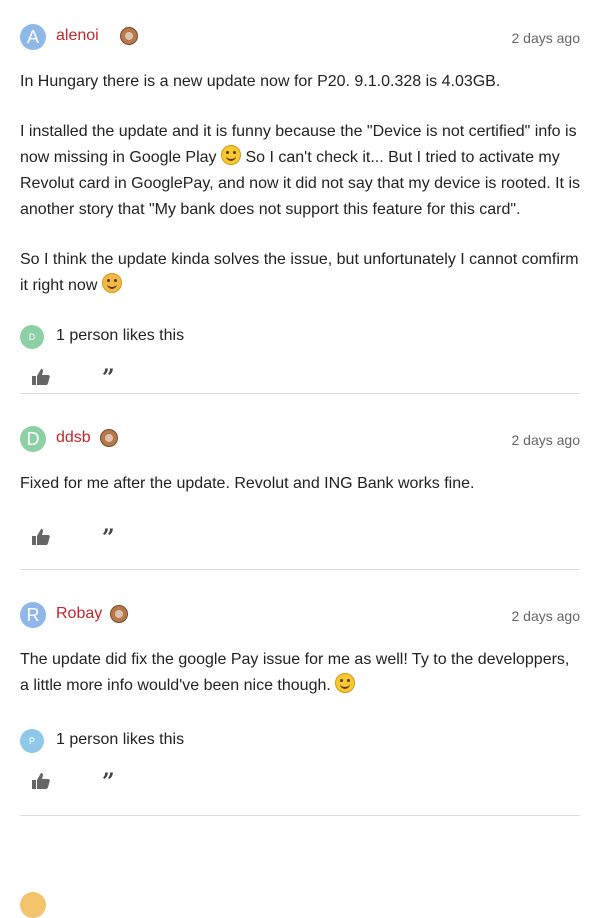  Describe the element at coordinates (33, 37) in the screenshot. I see `avatar: A` at that location.